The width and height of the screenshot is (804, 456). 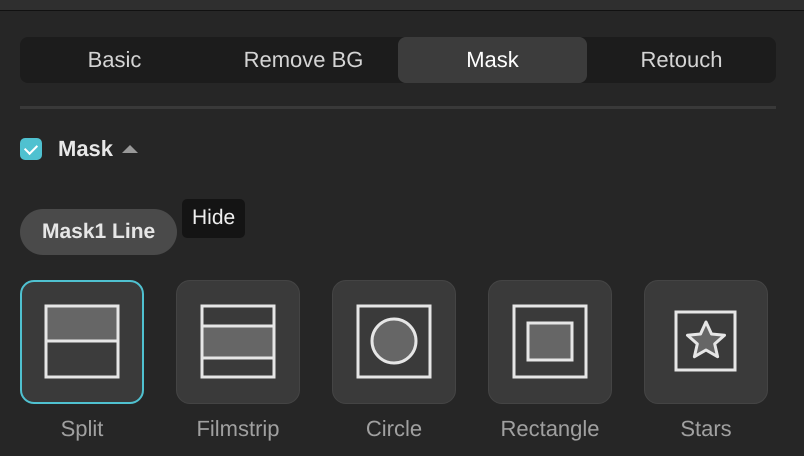 I want to click on tile-label: Circle, so click(x=394, y=429).